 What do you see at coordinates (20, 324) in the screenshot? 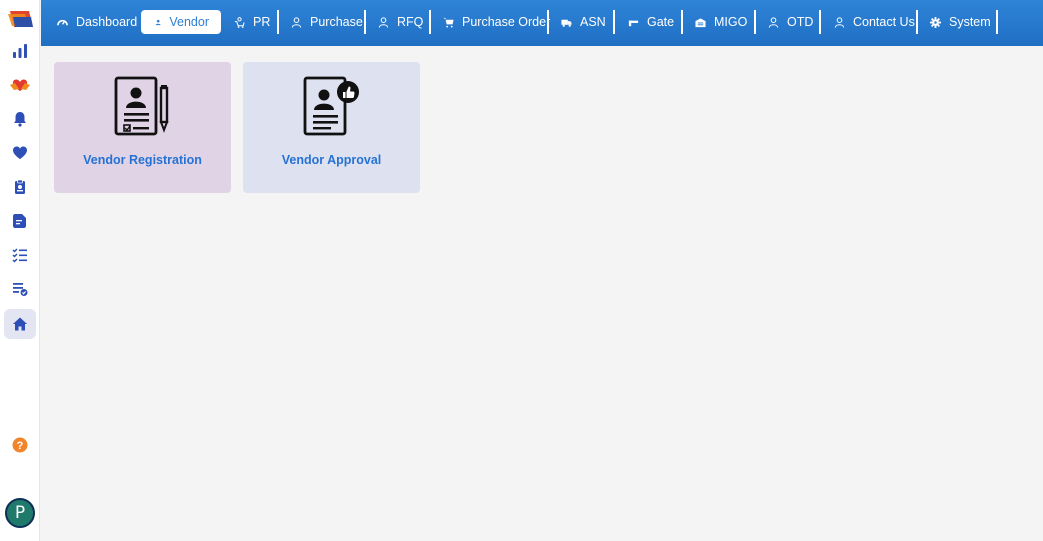
I see `home-icon` at bounding box center [20, 324].